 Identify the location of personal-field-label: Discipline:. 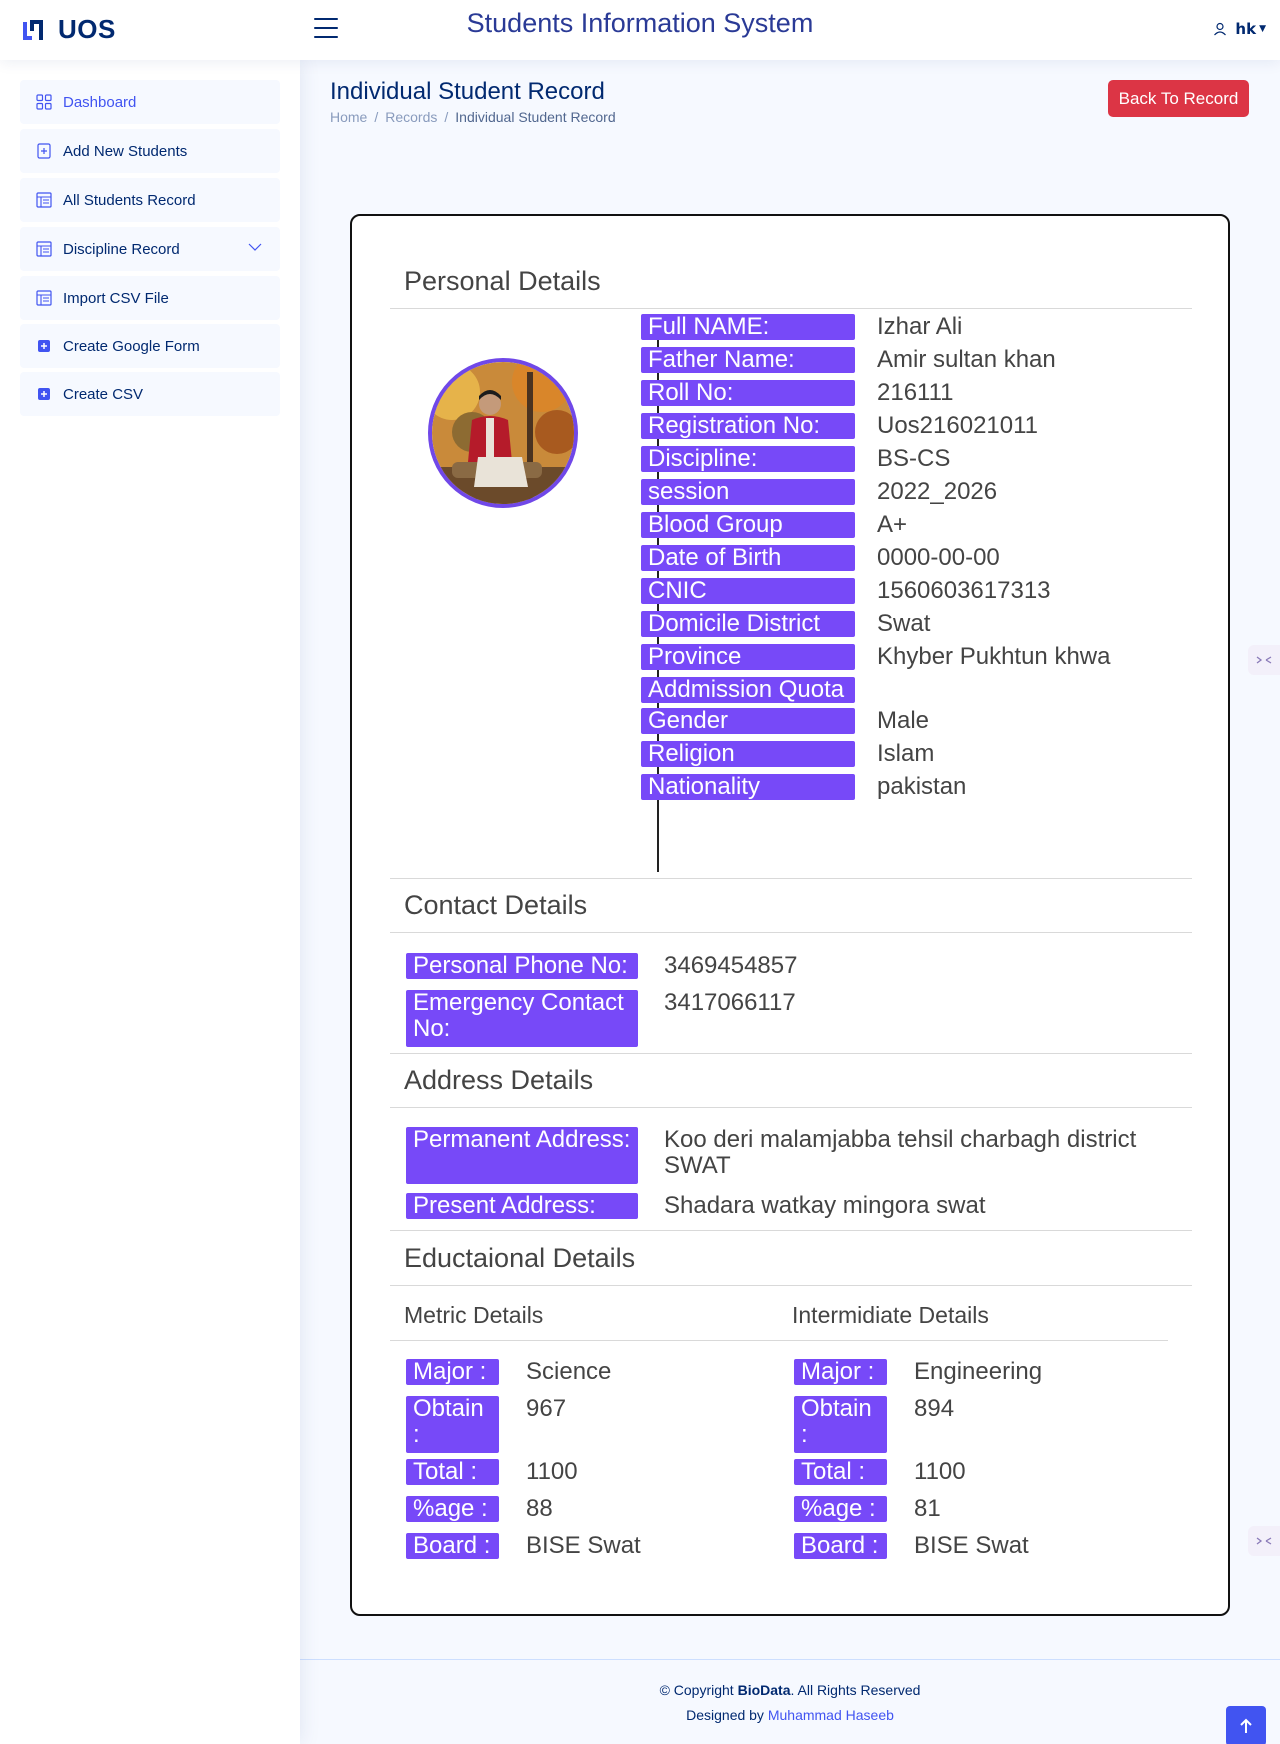
(748, 459).